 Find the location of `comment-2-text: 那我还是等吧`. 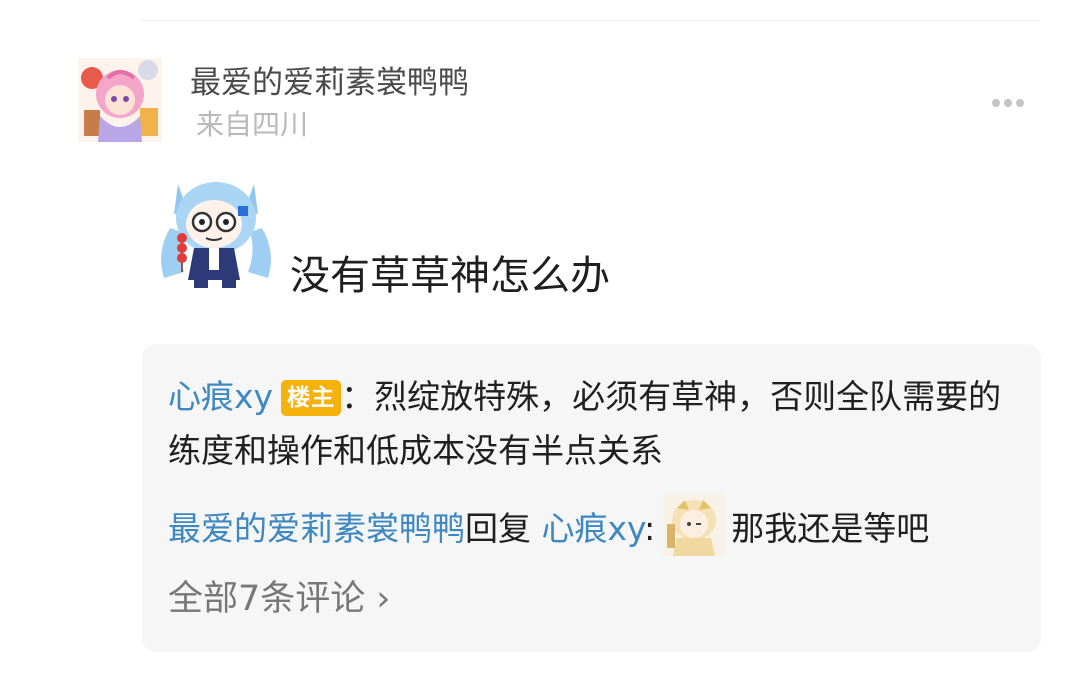

comment-2-text: 那我还是等吧 is located at coordinates (830, 528).